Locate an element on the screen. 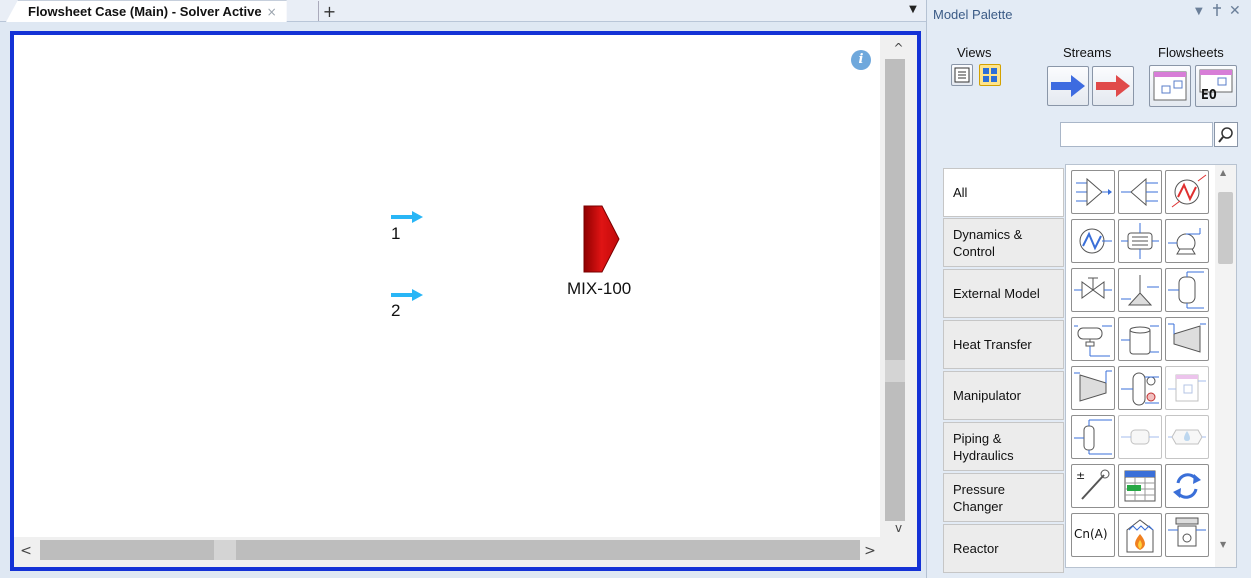 The height and width of the screenshot is (578, 1251). category-label: Pressure Changer is located at coordinates (979, 497).